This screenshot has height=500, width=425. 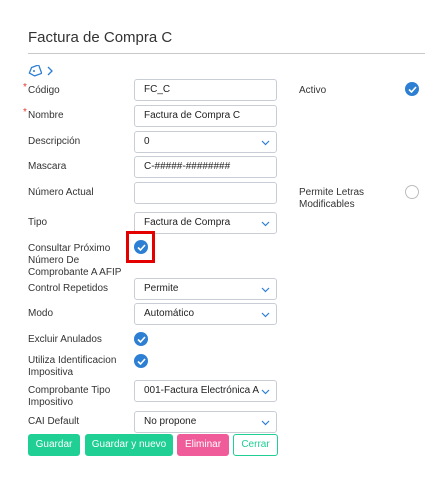 I want to click on excluir-anulados-checkbox, so click(x=141, y=339).